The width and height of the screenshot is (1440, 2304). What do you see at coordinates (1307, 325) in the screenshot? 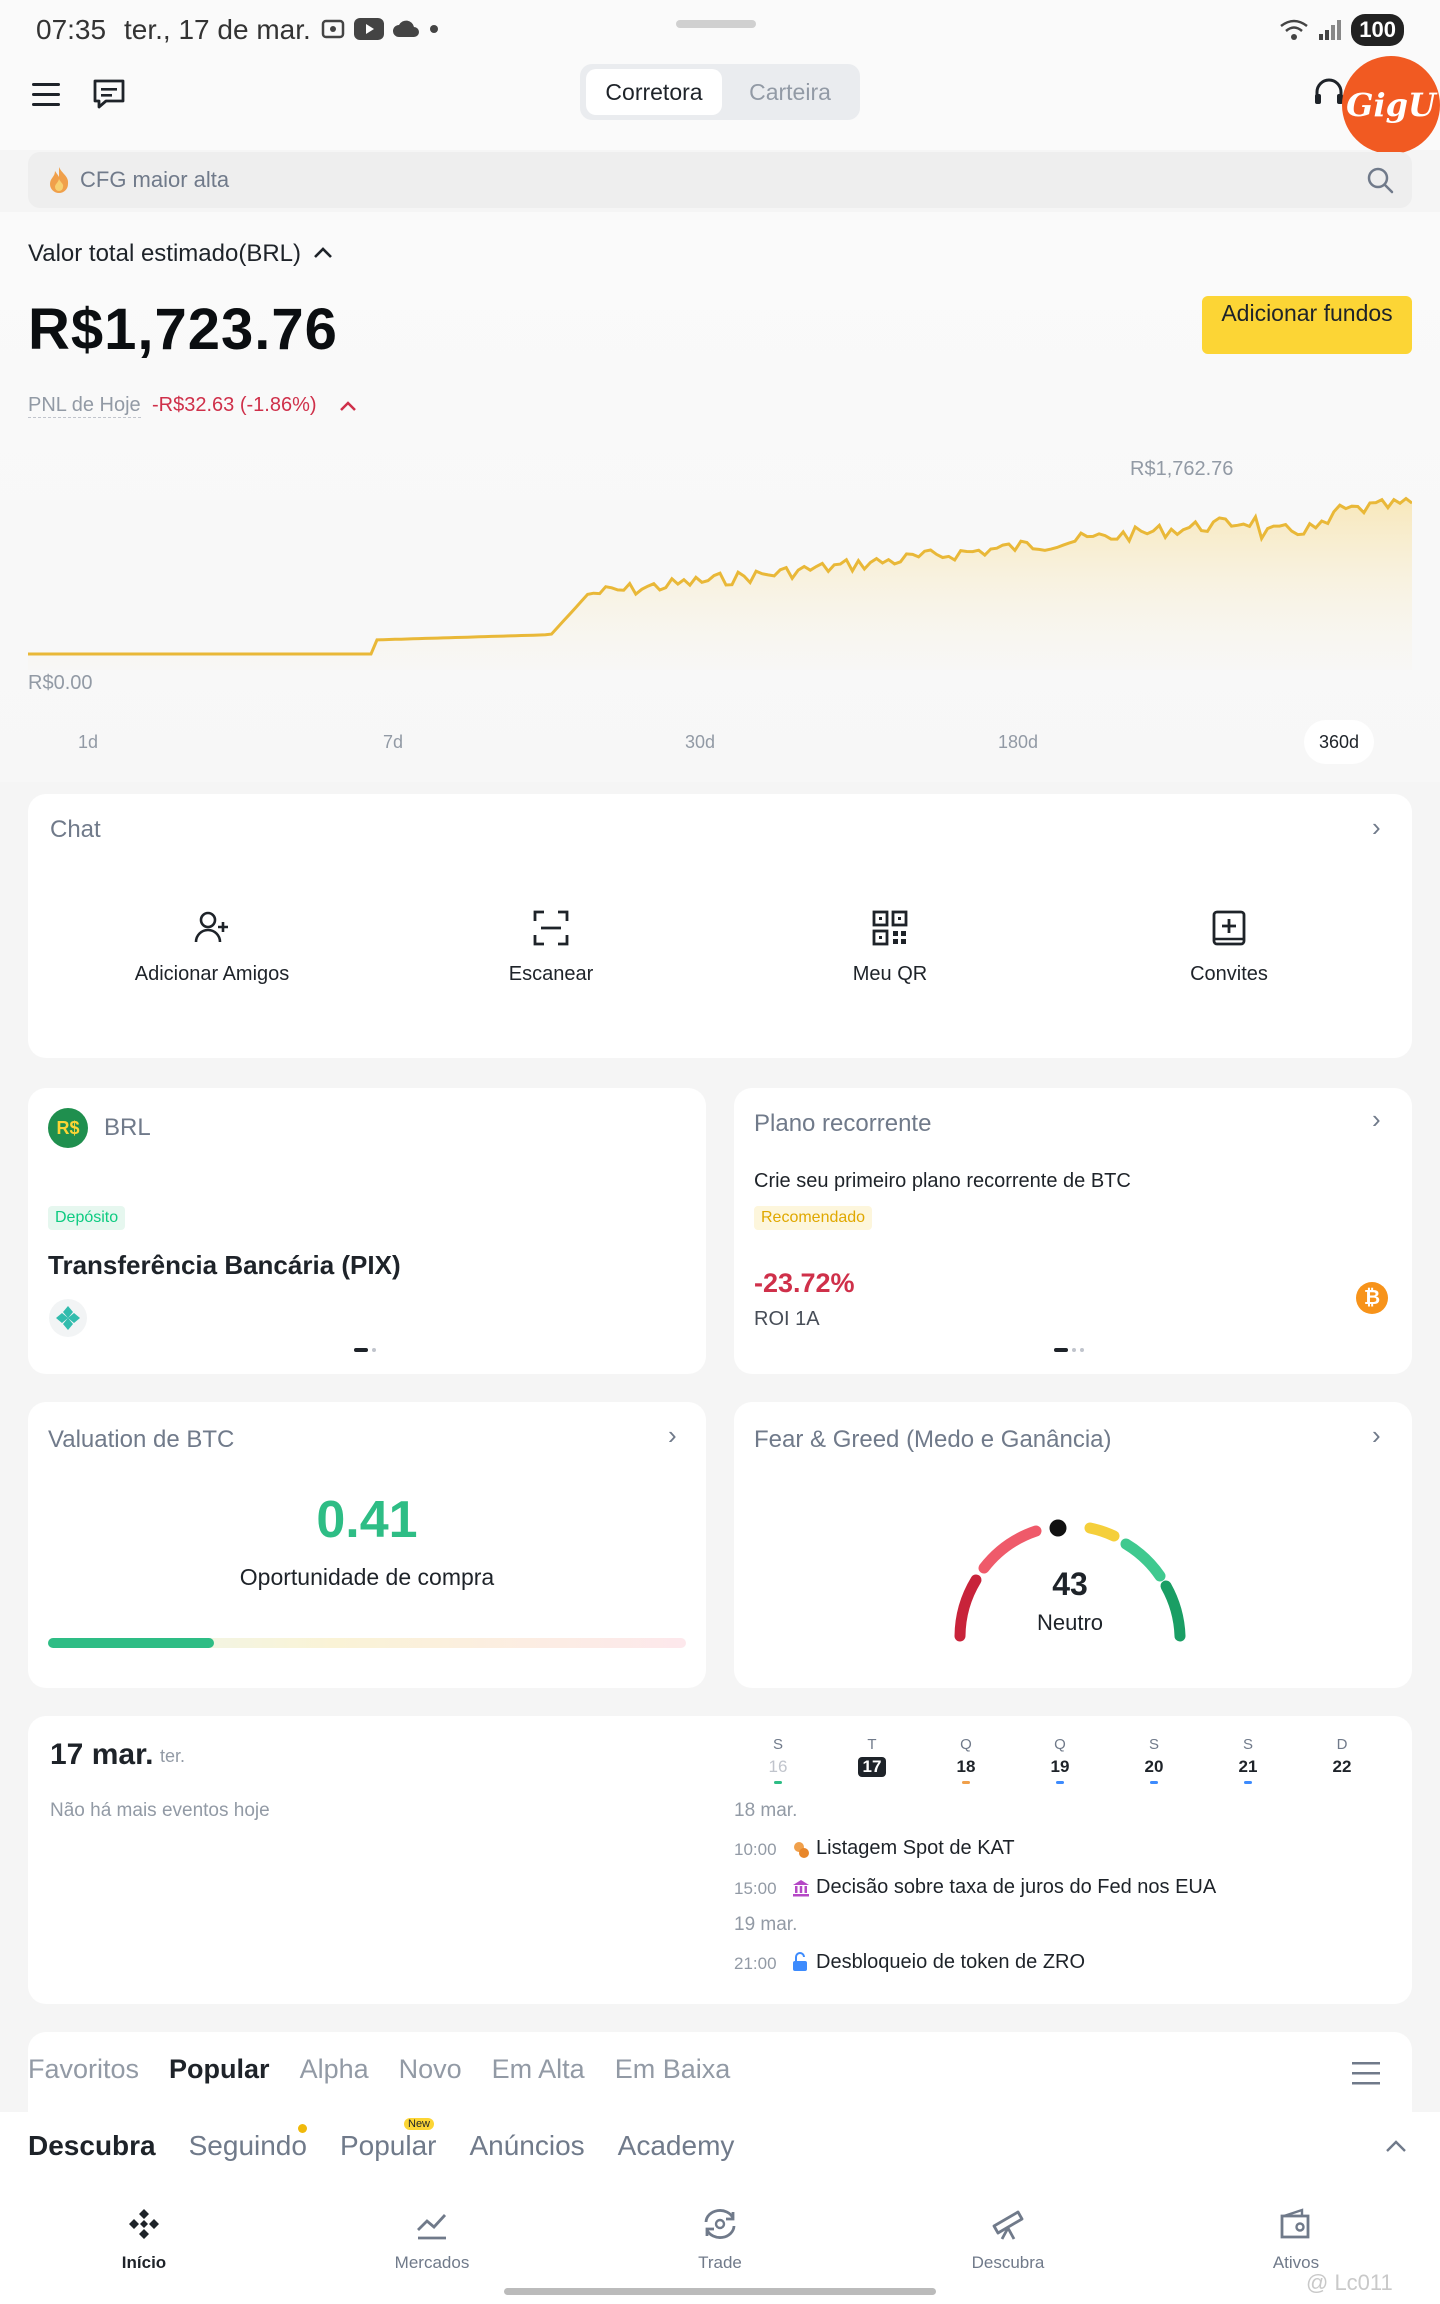
I see `add-funds-button: Adicionar fundos` at bounding box center [1307, 325].